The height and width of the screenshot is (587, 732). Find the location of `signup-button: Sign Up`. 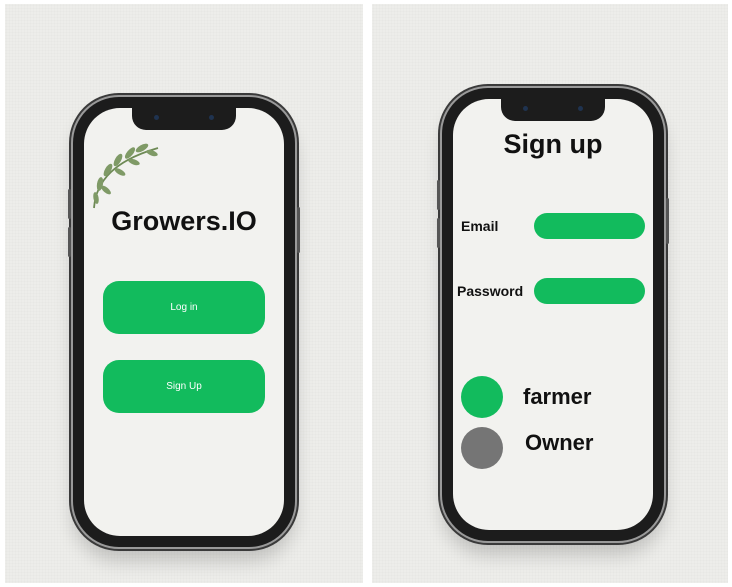

signup-button: Sign Up is located at coordinates (184, 386).